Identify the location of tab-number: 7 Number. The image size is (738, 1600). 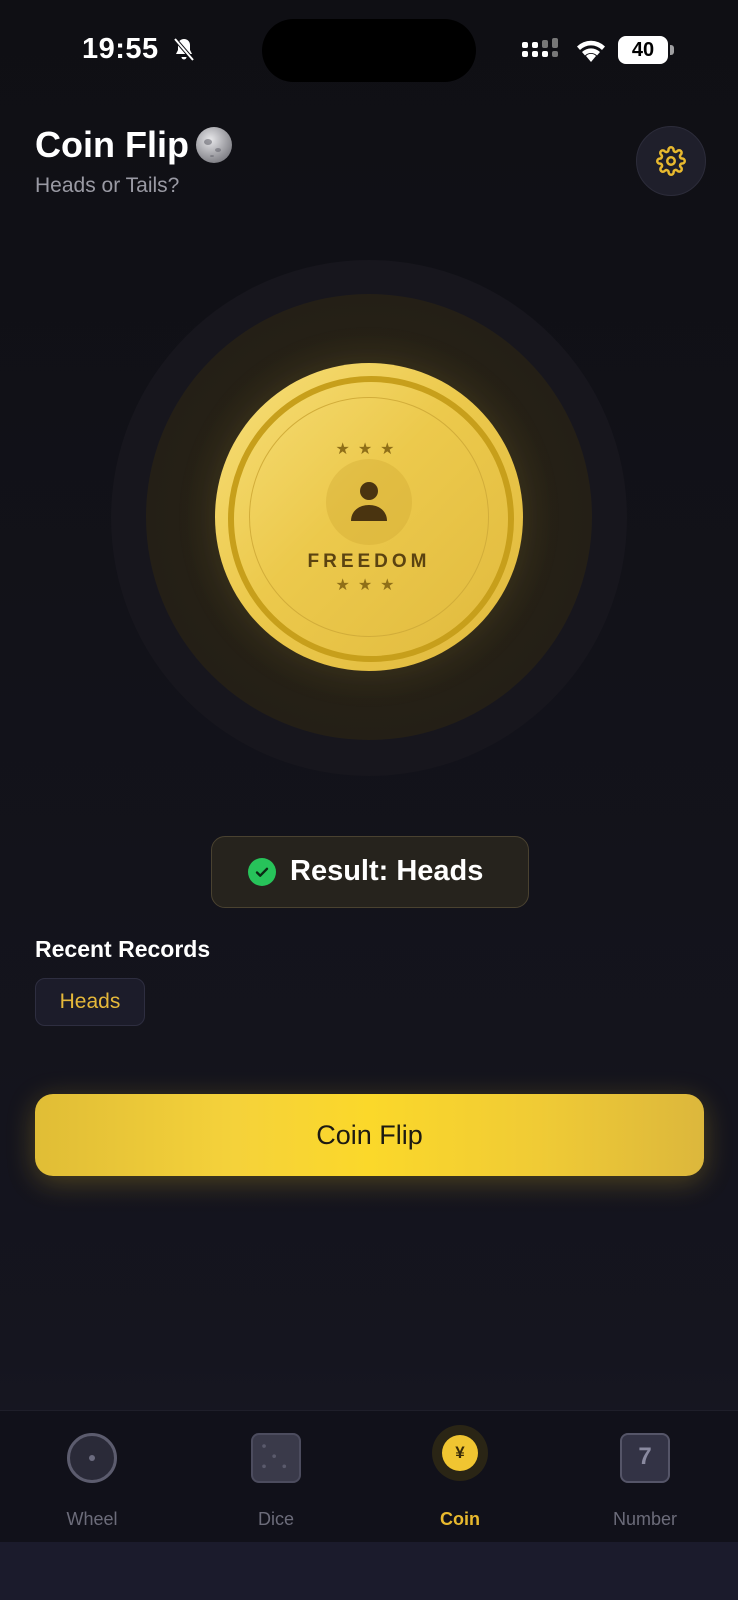
(645, 1477).